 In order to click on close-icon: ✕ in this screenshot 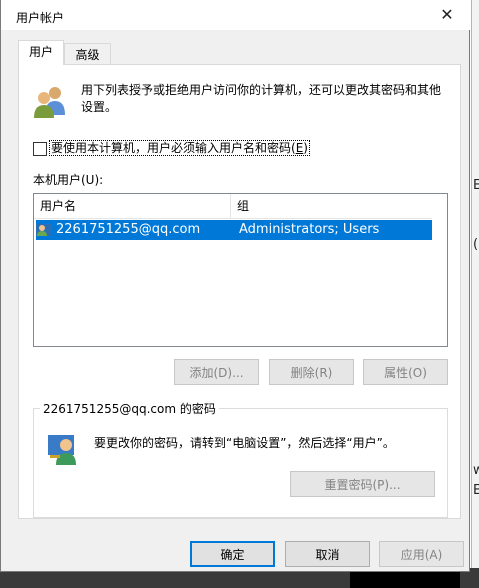, I will do `click(447, 14)`.